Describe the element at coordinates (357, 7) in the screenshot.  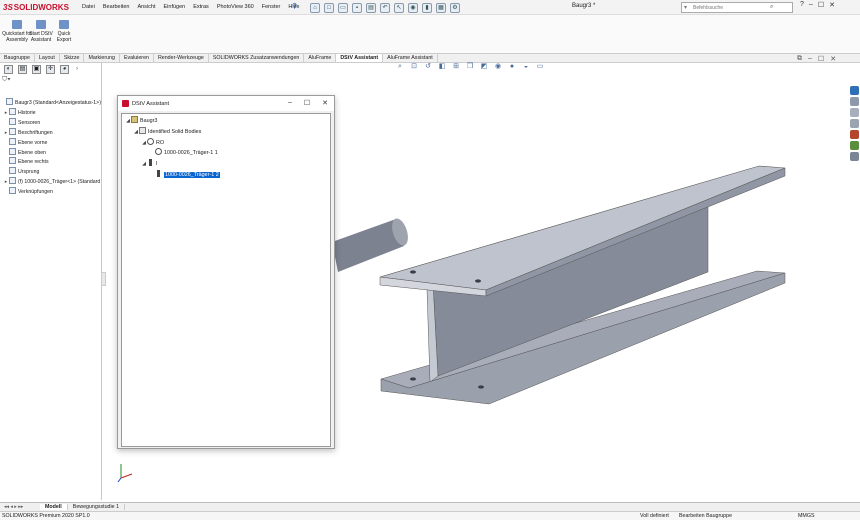
I see `save-icon: ▪` at that location.